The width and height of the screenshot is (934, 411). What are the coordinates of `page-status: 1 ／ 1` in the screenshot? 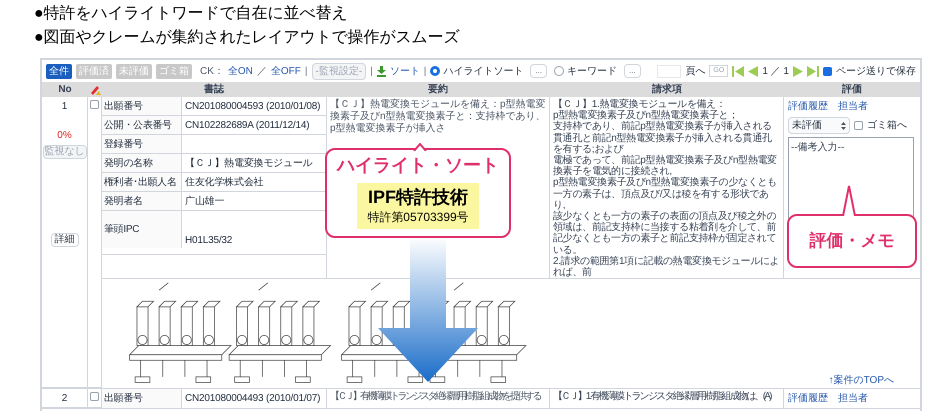 It's located at (775, 71).